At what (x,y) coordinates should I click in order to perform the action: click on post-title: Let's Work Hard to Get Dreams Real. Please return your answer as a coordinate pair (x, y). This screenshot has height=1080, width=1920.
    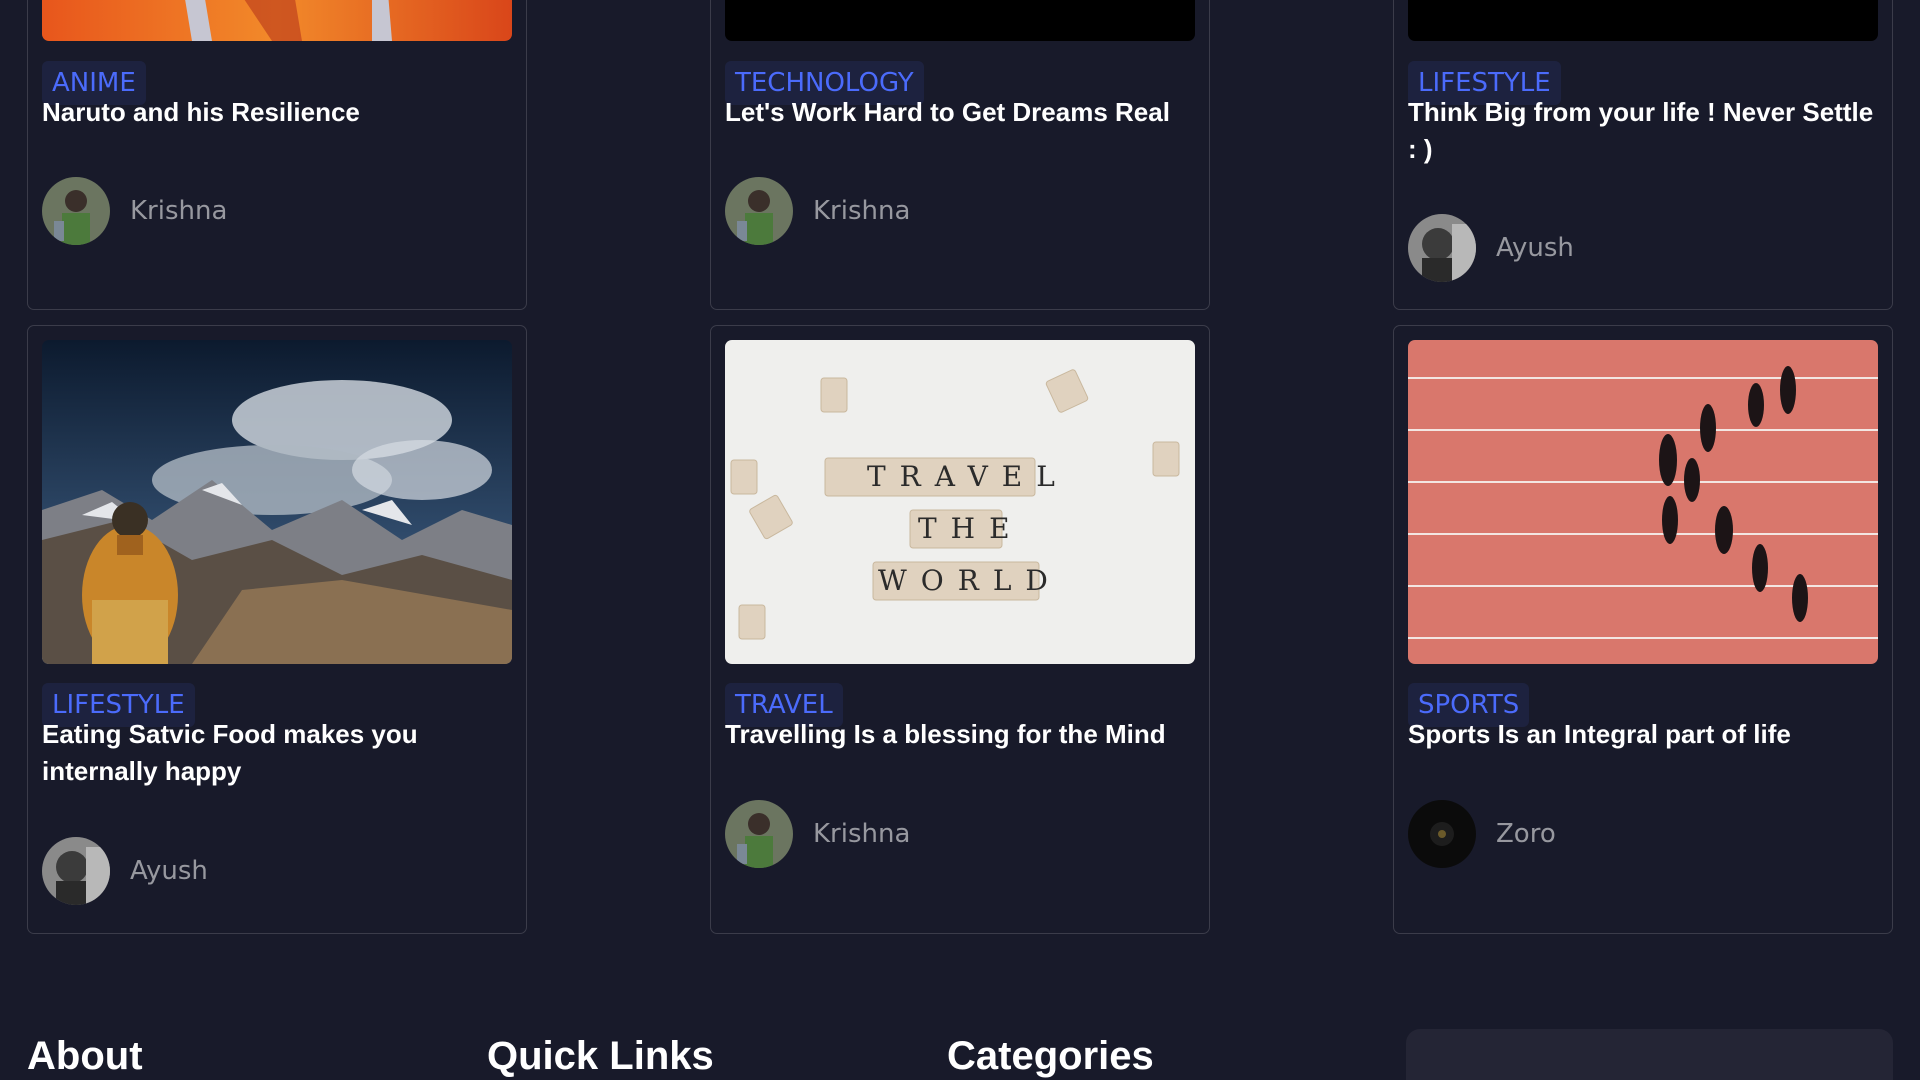
    Looking at the image, I should click on (960, 112).